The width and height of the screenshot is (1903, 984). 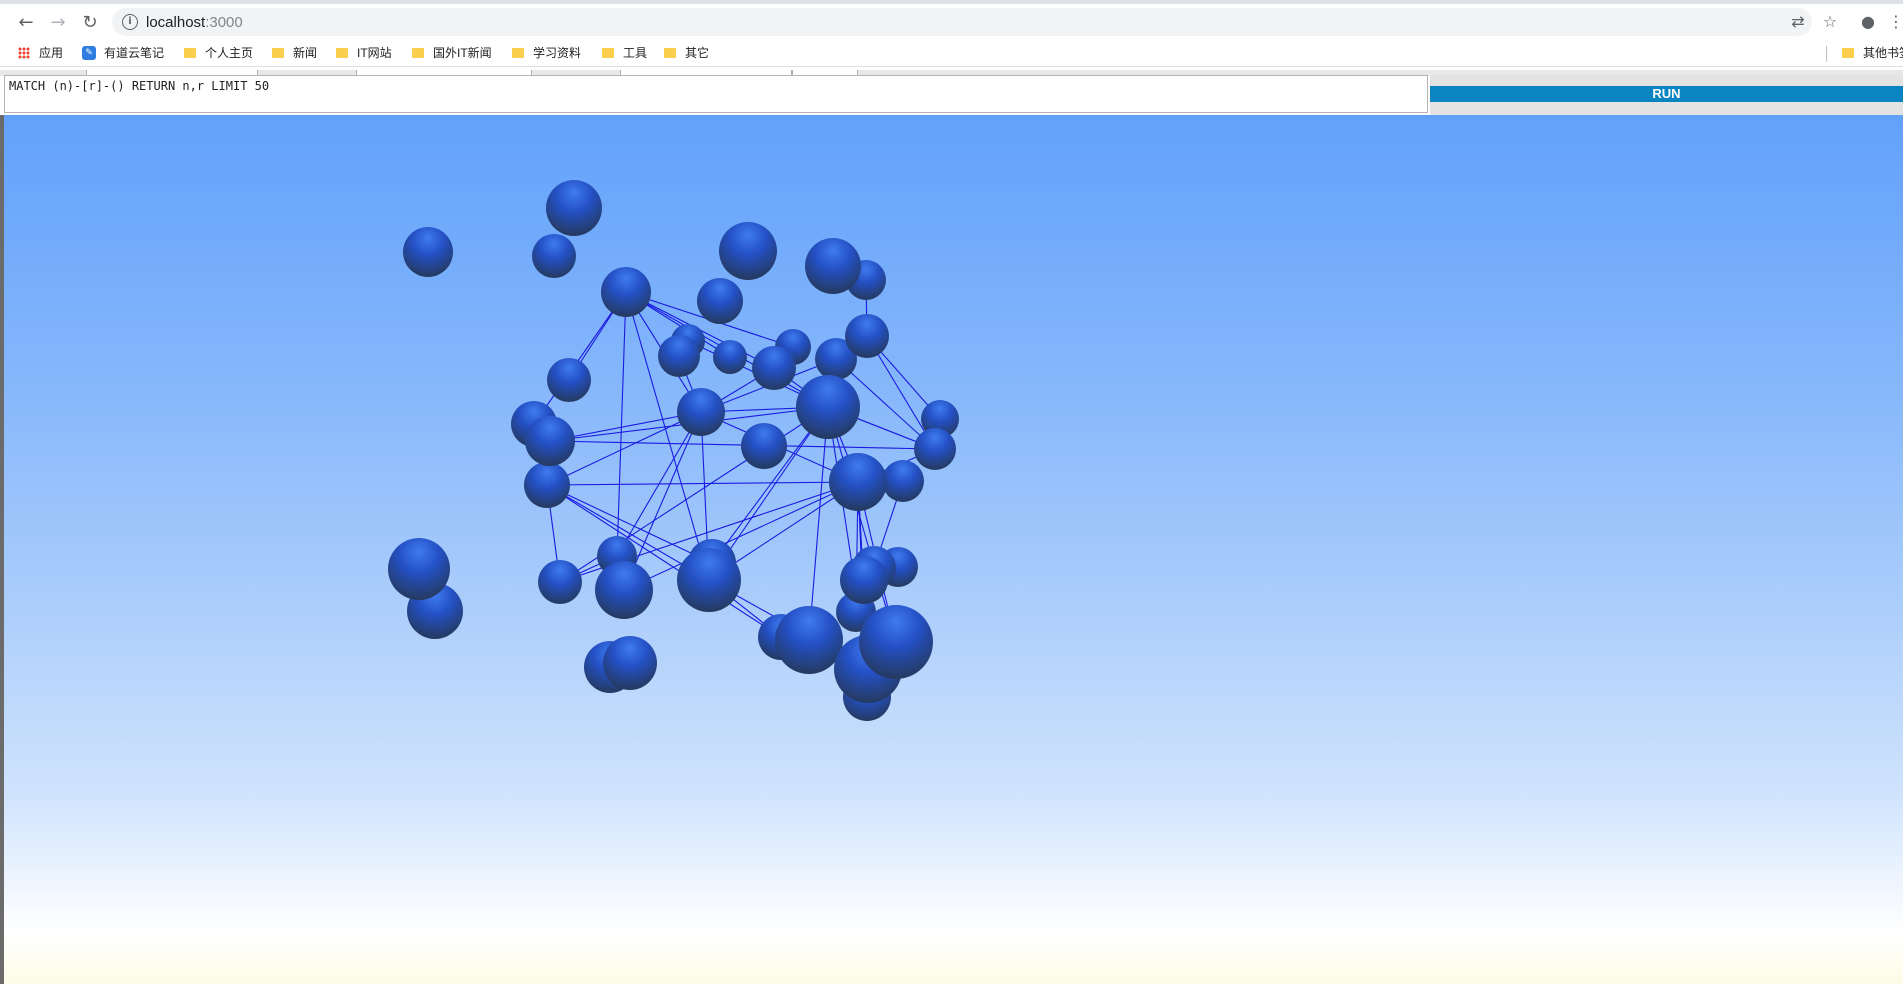 I want to click on bookmark-folder-foreign-it-news: 国外IT新闻, so click(x=452, y=53).